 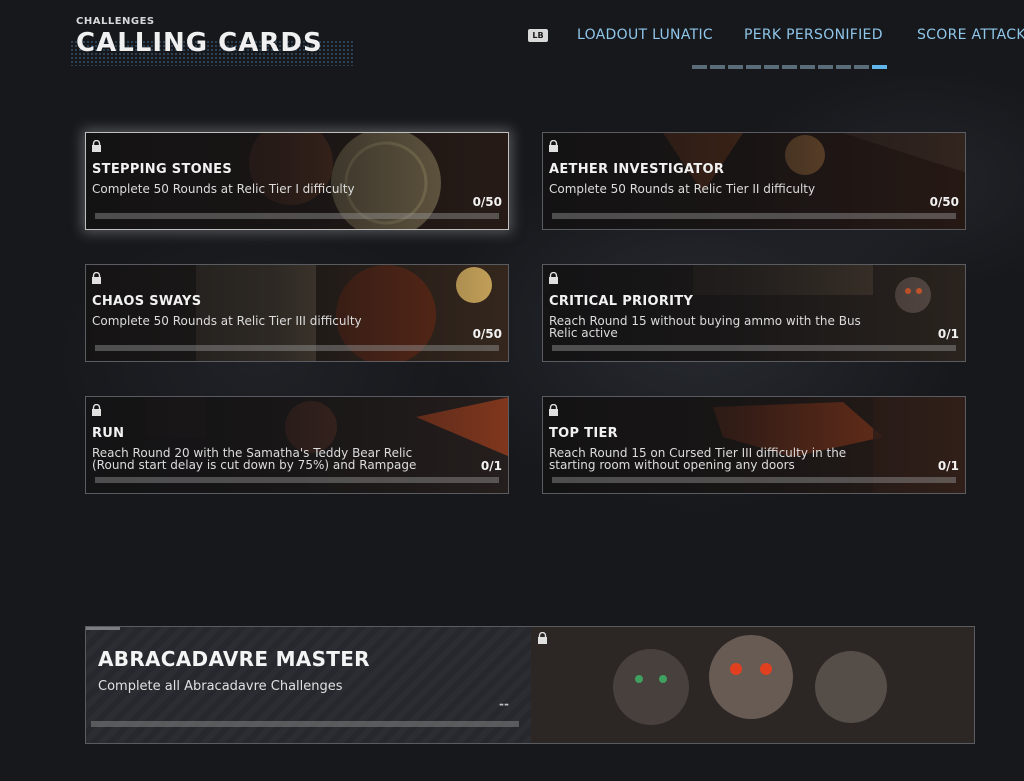 I want to click on master-title: ABRACADAVRE MASTER, so click(x=234, y=659).